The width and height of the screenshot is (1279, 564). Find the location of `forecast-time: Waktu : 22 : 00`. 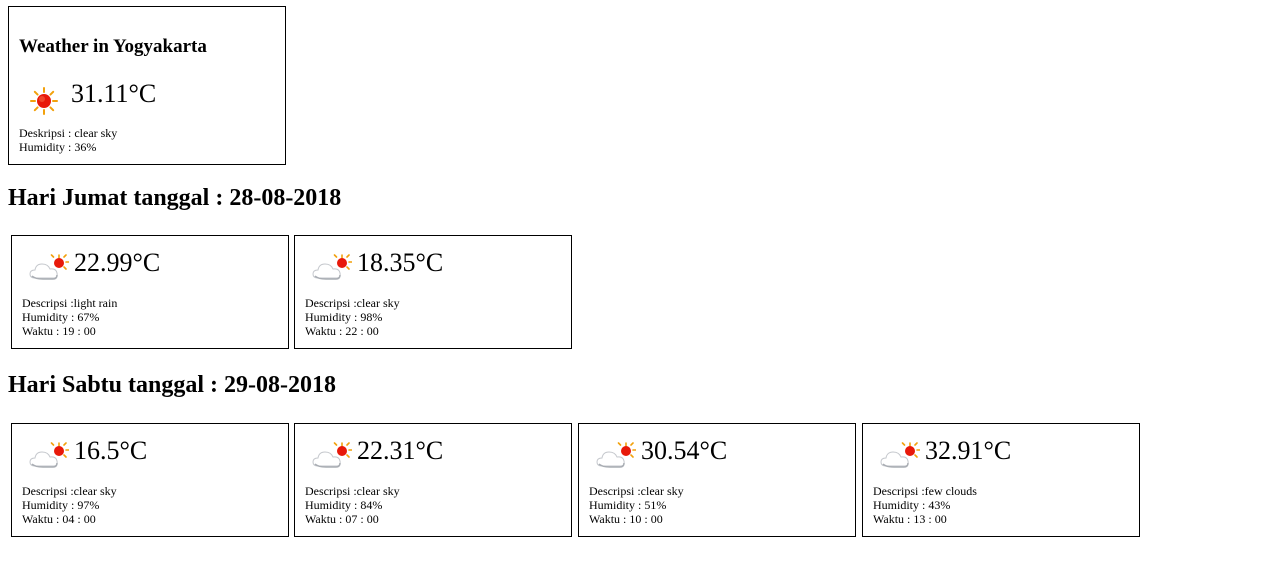

forecast-time: Waktu : 22 : 00 is located at coordinates (342, 331).